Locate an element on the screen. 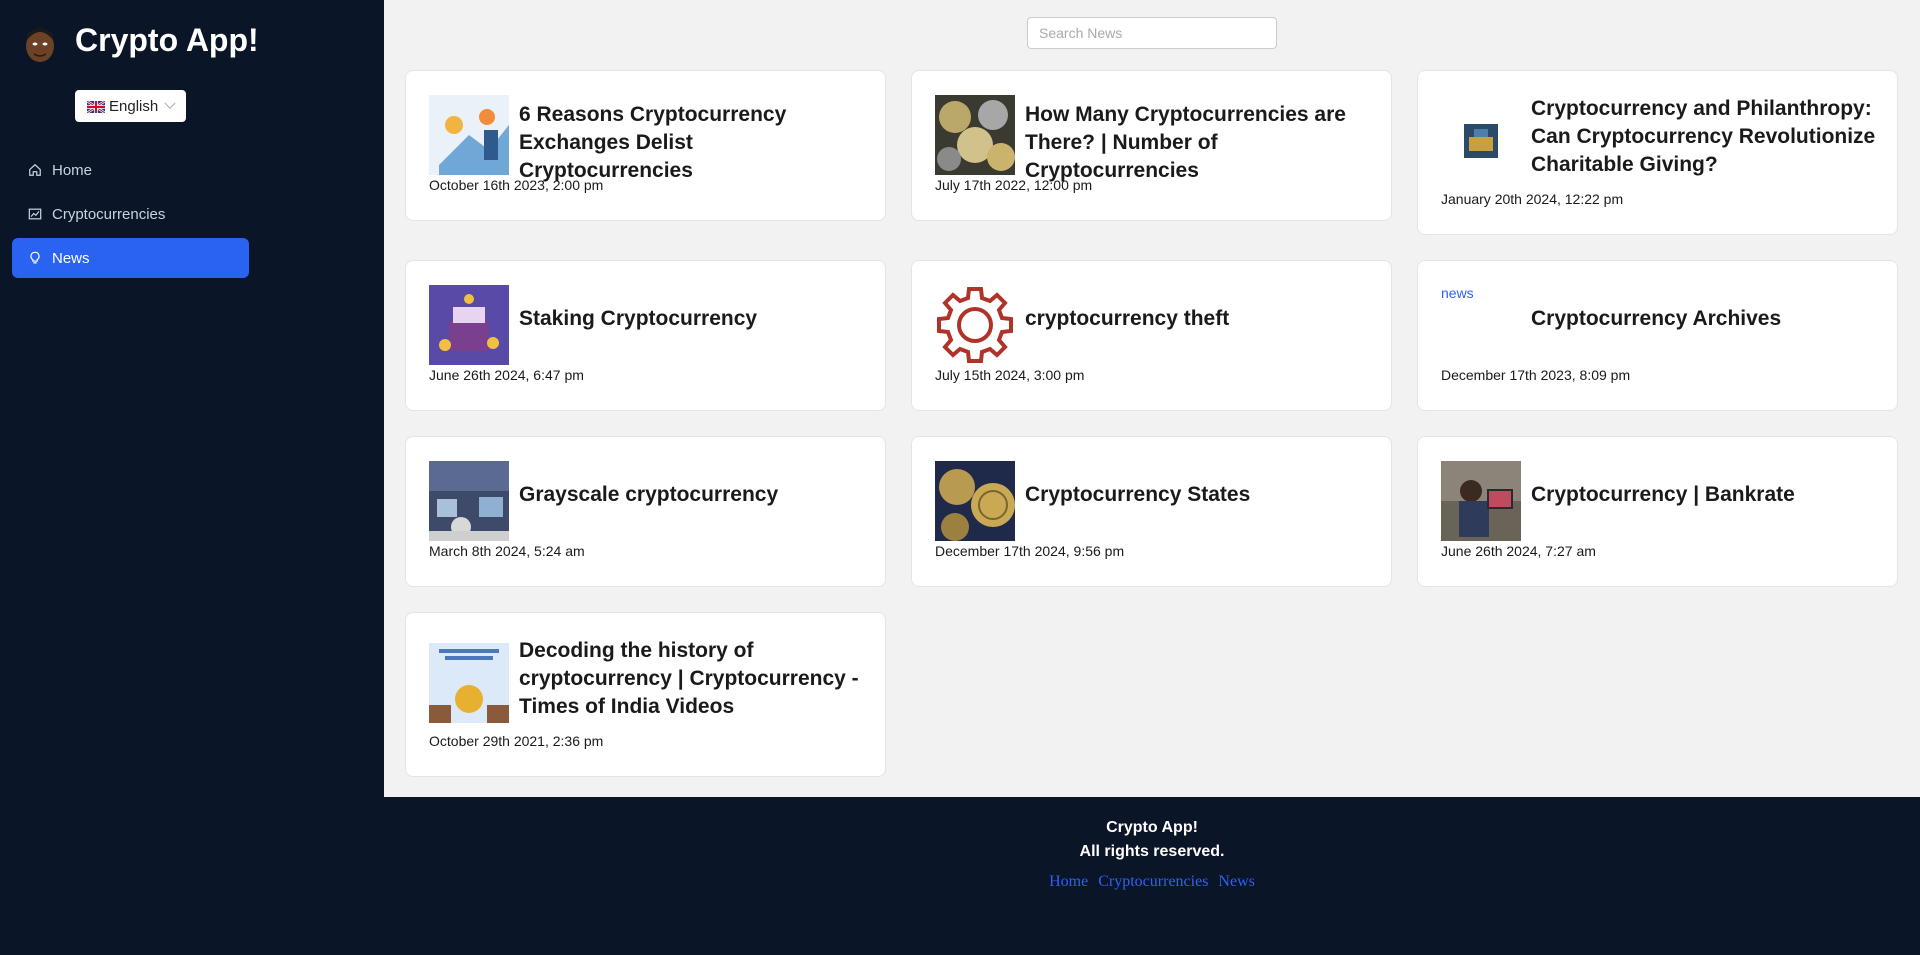  sidebar-menu: Home Cryptocurrencies News is located at coordinates (130, 216).